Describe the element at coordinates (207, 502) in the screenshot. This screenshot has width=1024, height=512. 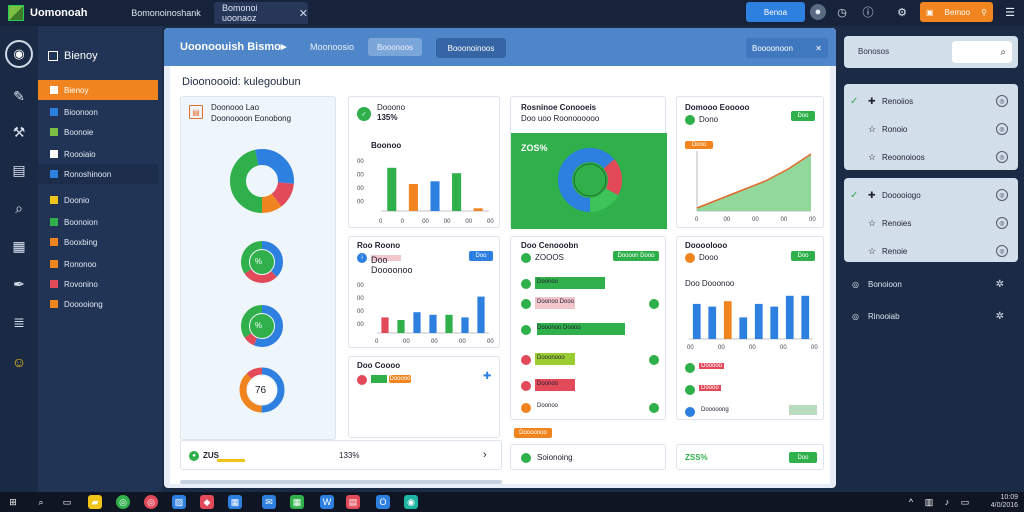
I see `shield-icon: ◆` at that location.